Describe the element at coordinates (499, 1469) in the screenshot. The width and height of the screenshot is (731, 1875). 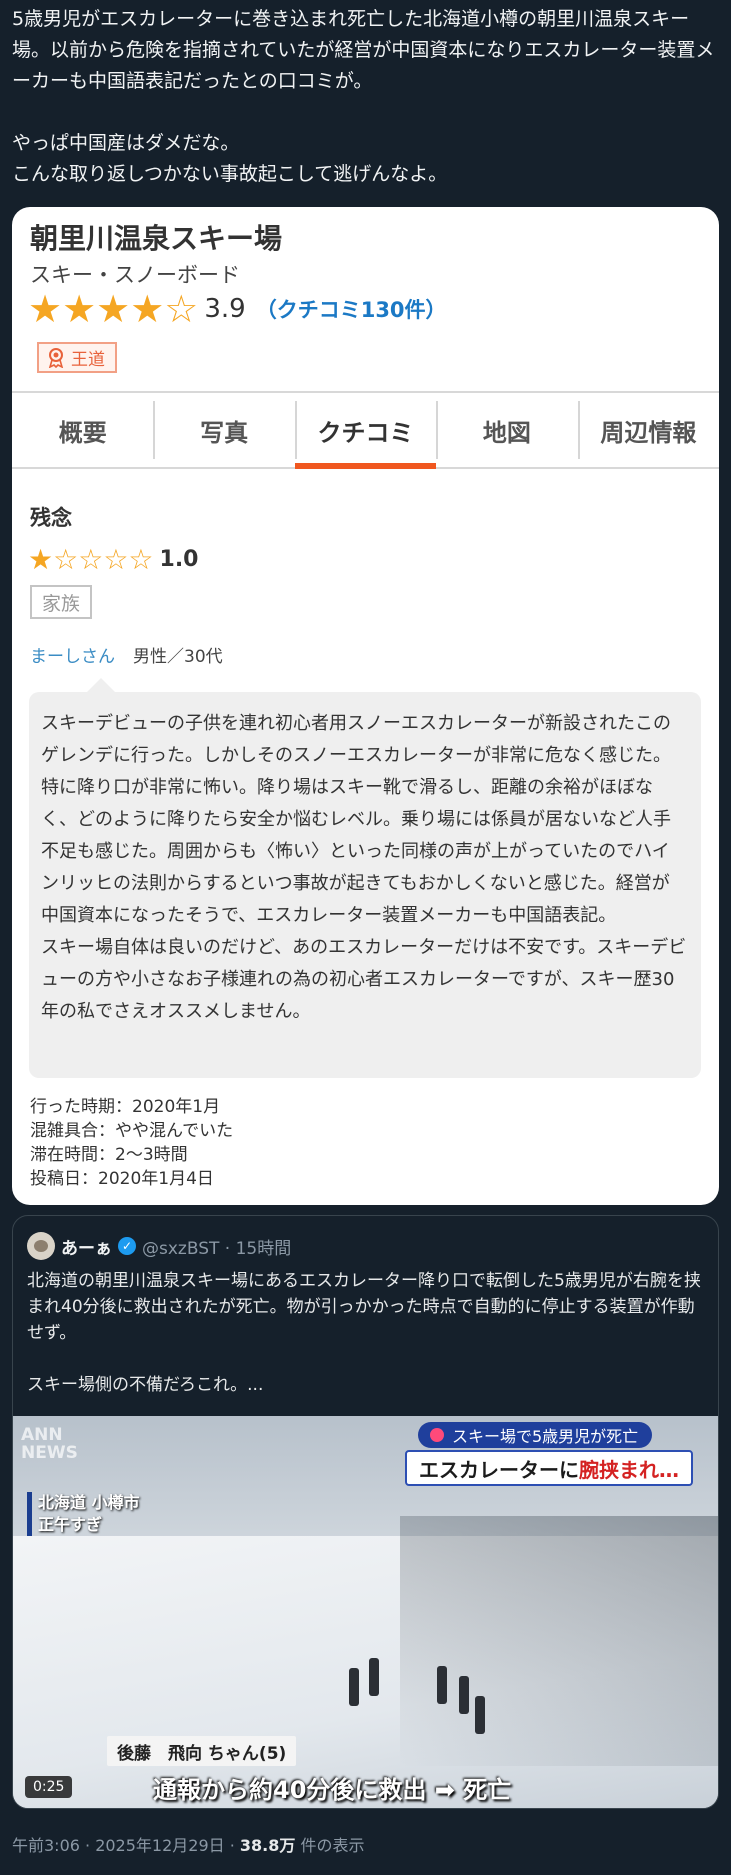
I see `video-headline-a: エスカレーターに` at that location.